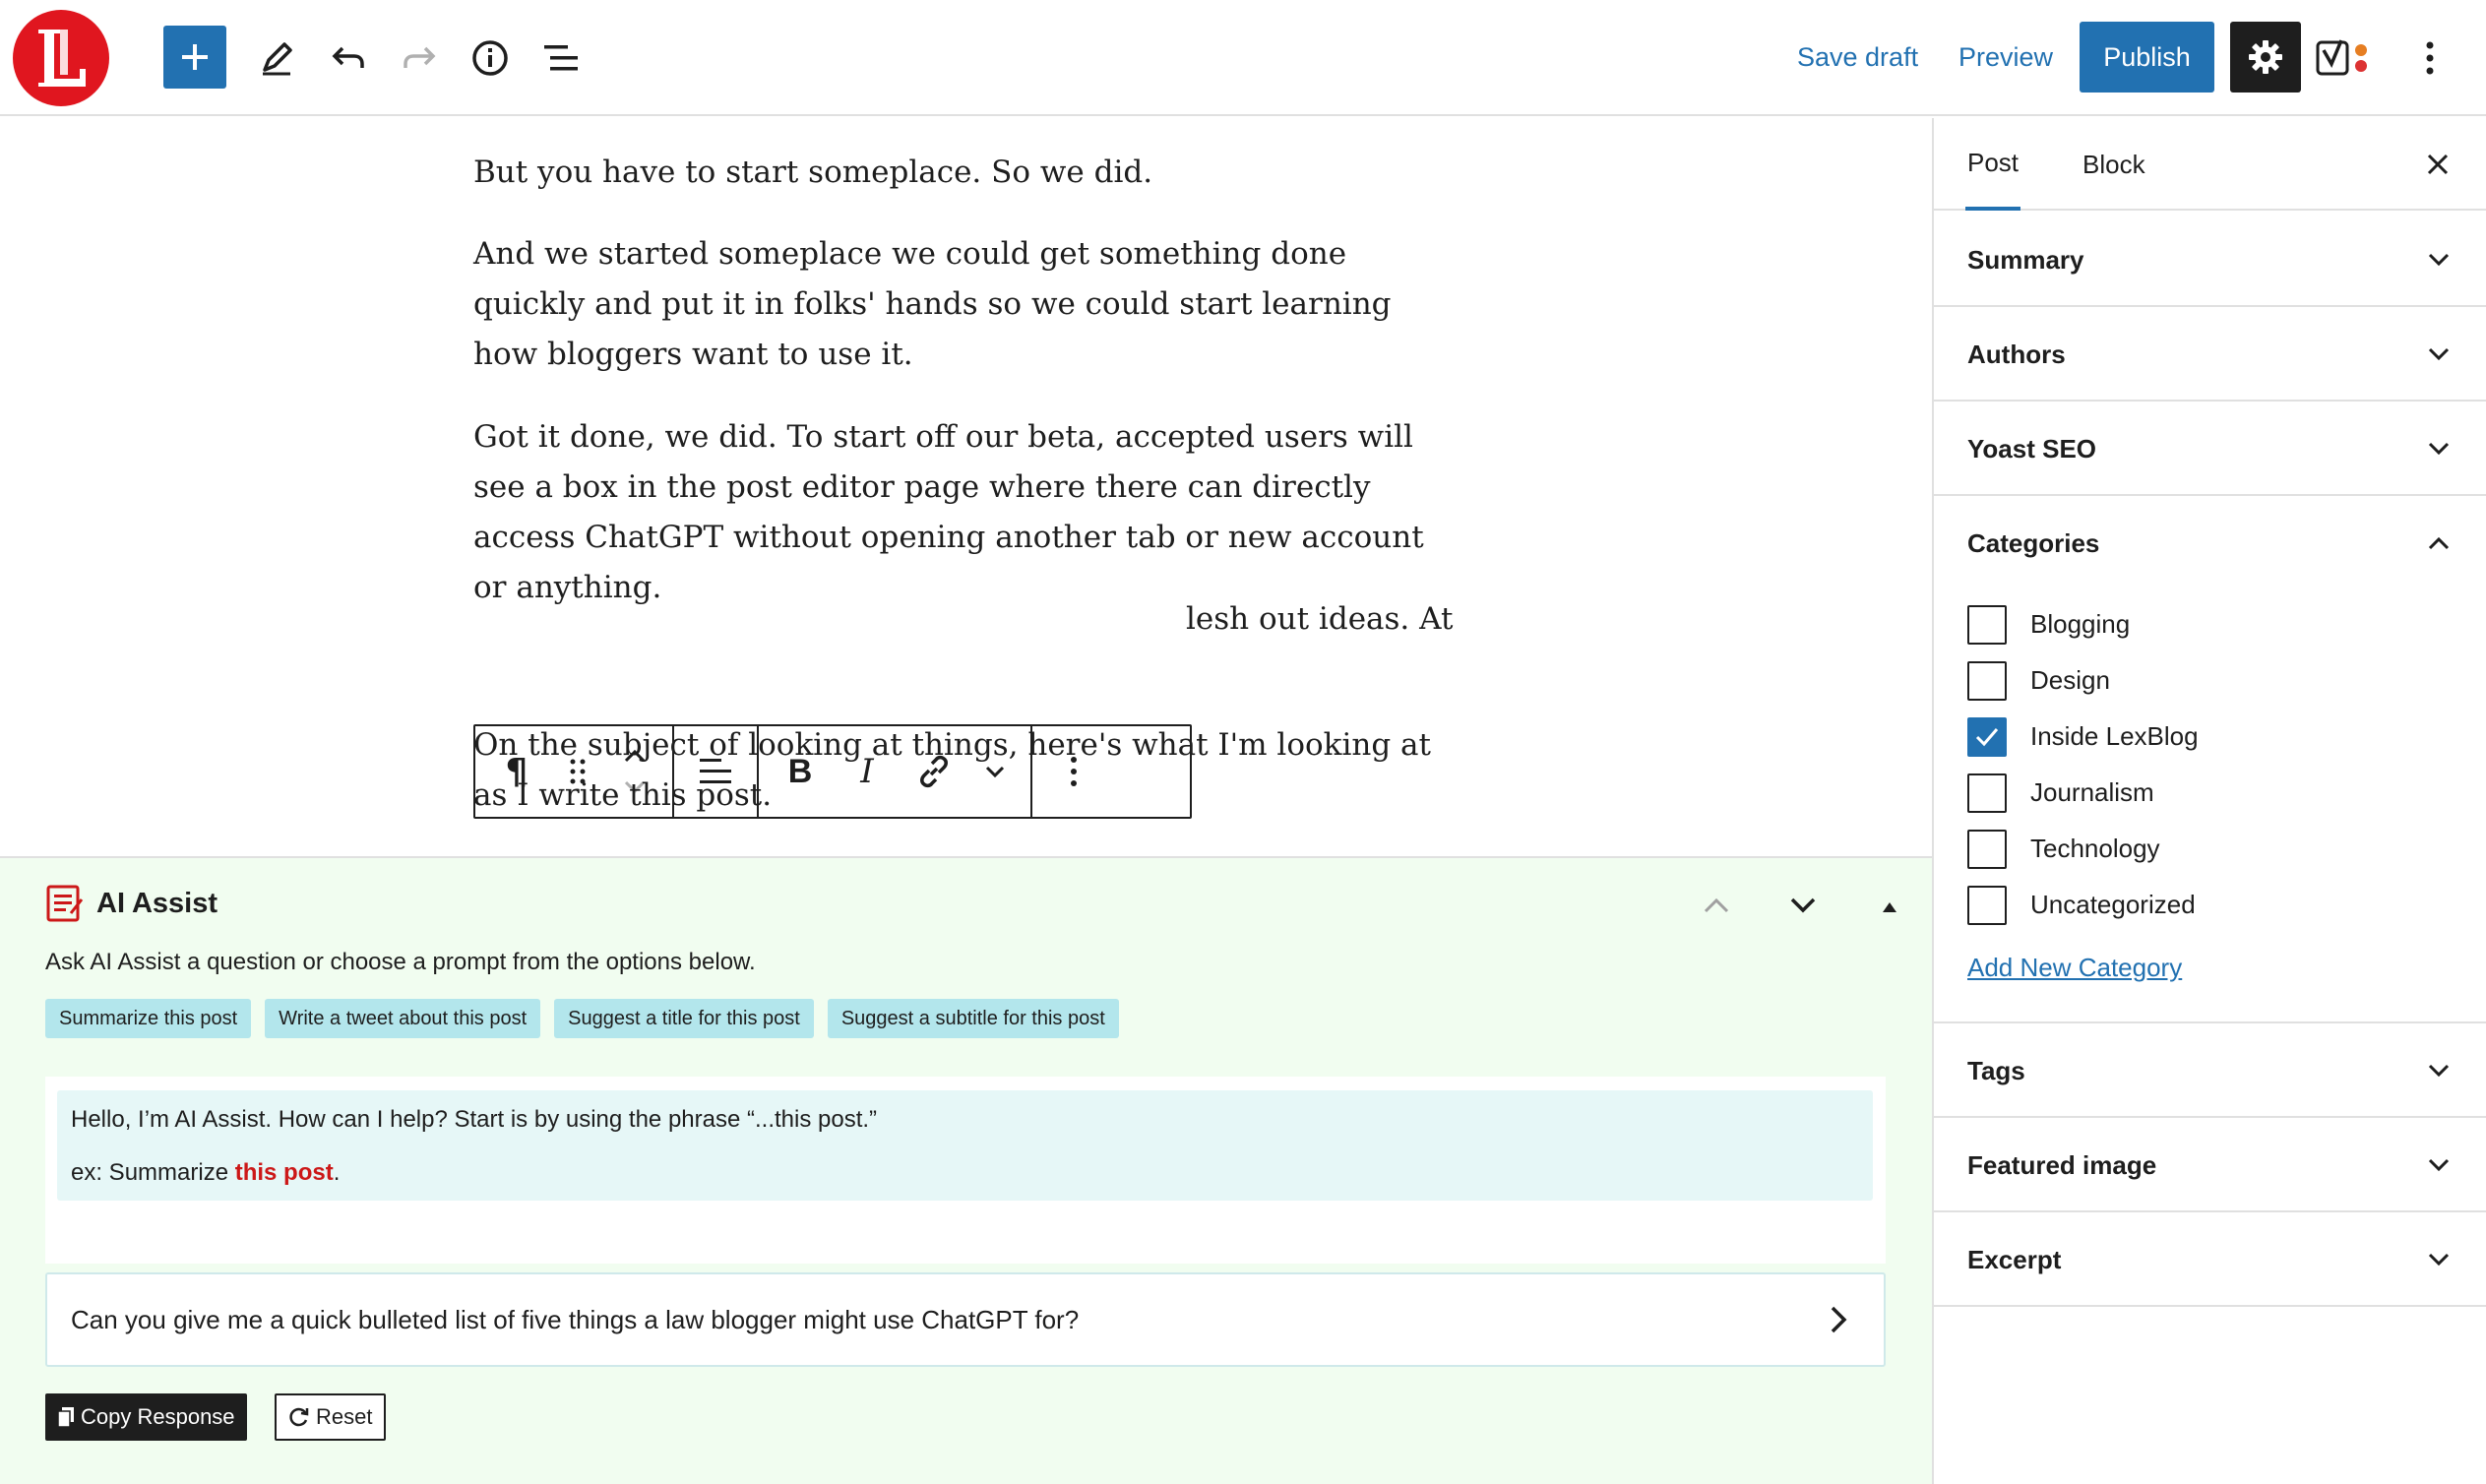 This screenshot has height=1484, width=2486. I want to click on tab-post: Post, so click(1993, 164).